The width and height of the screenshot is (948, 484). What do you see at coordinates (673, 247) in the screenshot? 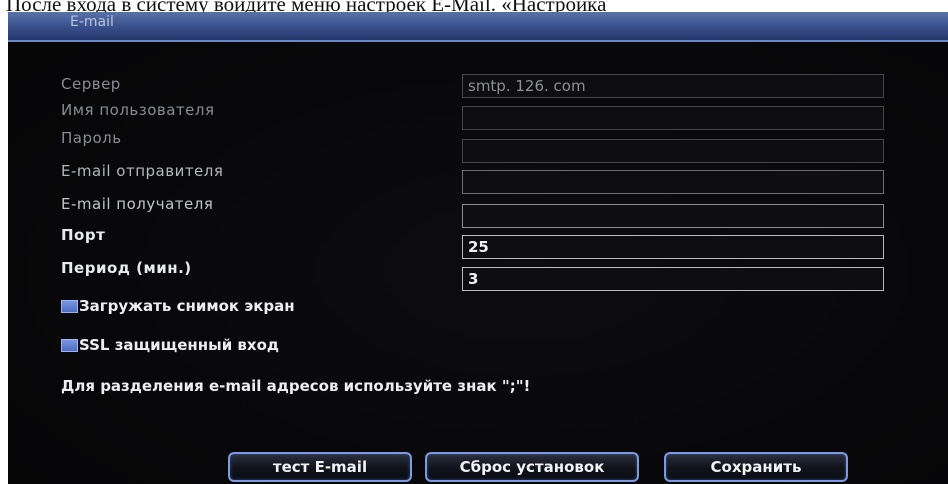
I see `port-field: 25` at bounding box center [673, 247].